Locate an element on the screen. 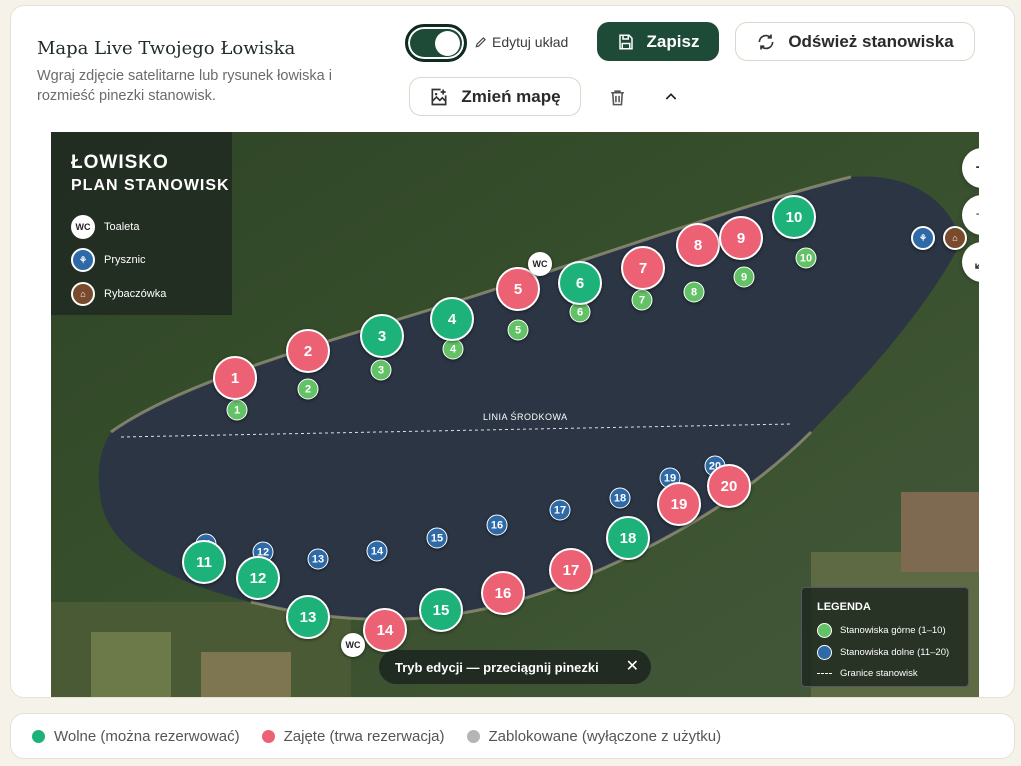  floppy-icon is located at coordinates (625, 41).